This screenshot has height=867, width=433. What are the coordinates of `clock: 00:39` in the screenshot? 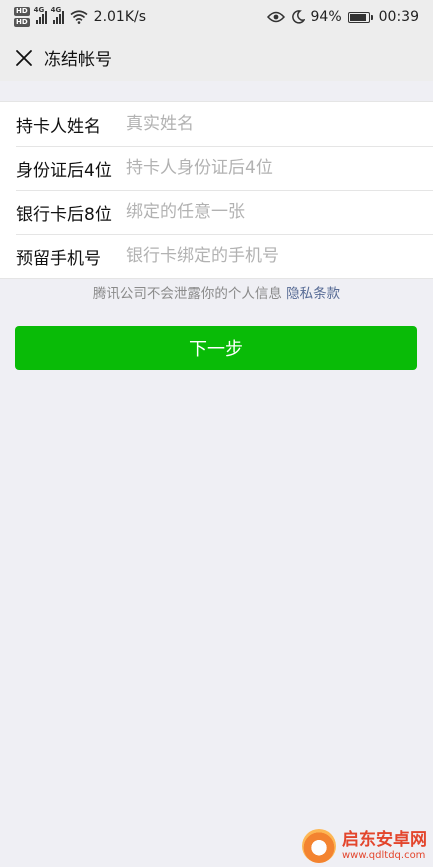 It's located at (398, 17).